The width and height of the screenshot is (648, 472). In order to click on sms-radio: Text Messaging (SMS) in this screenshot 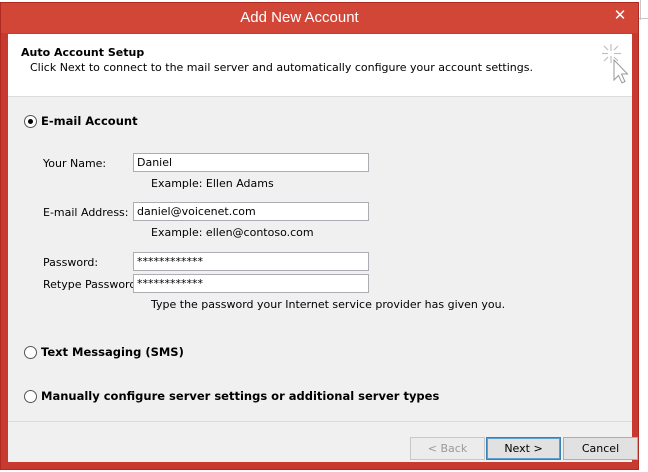, I will do `click(104, 352)`.